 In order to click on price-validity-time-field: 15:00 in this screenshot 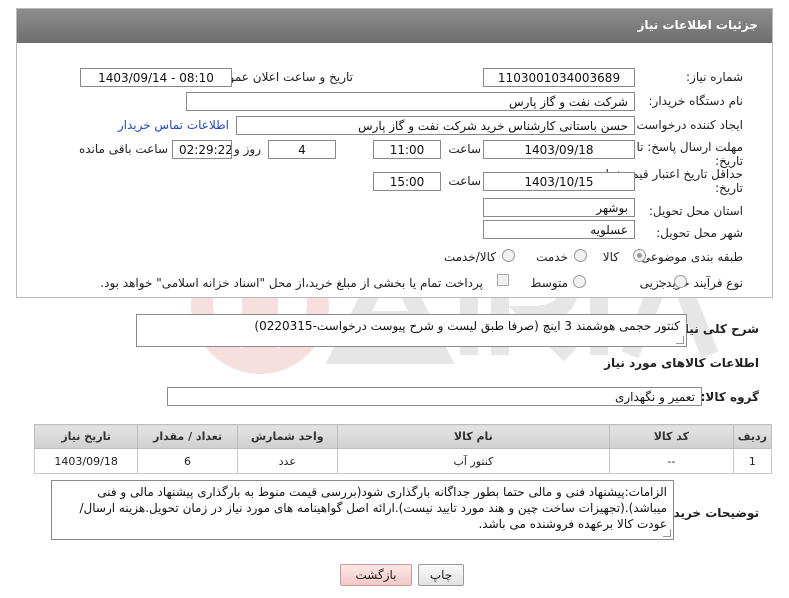, I will do `click(407, 181)`.